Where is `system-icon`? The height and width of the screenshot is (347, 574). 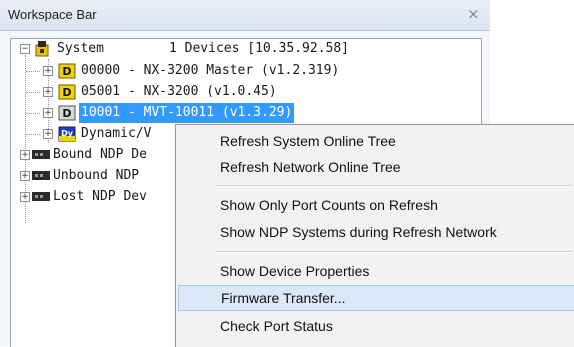
system-icon is located at coordinates (42, 49).